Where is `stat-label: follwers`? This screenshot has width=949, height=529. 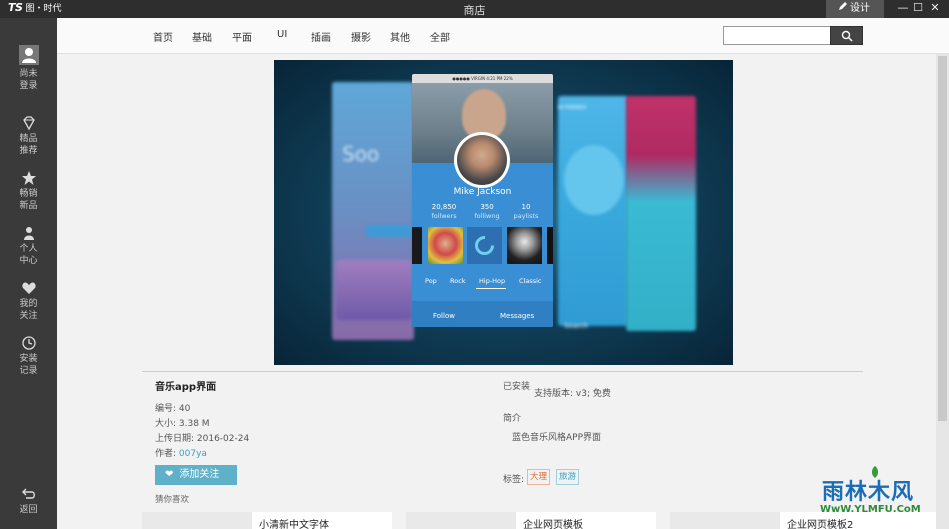
stat-label: follwers is located at coordinates (444, 216).